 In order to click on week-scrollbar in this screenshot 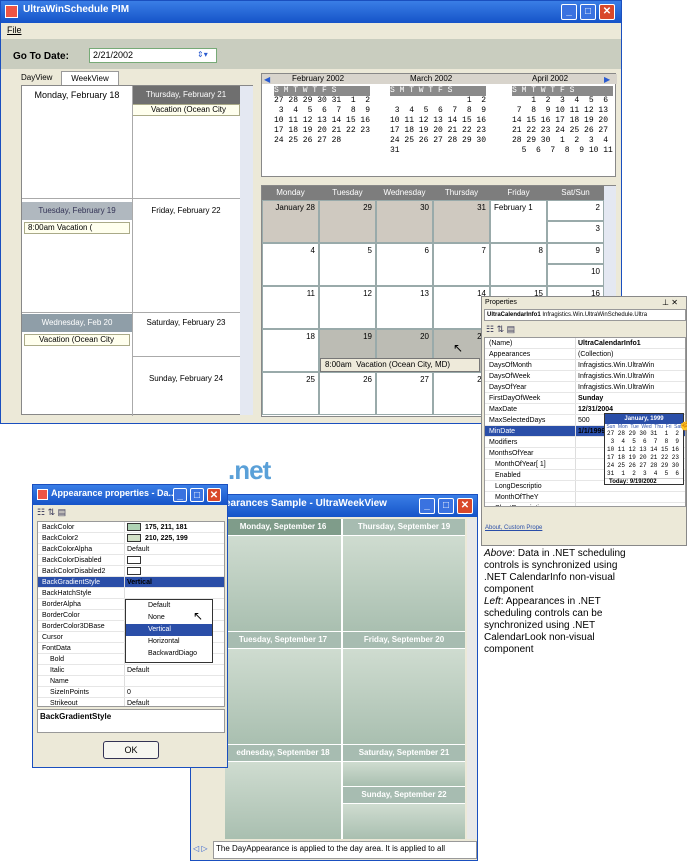, I will do `click(246, 250)`.